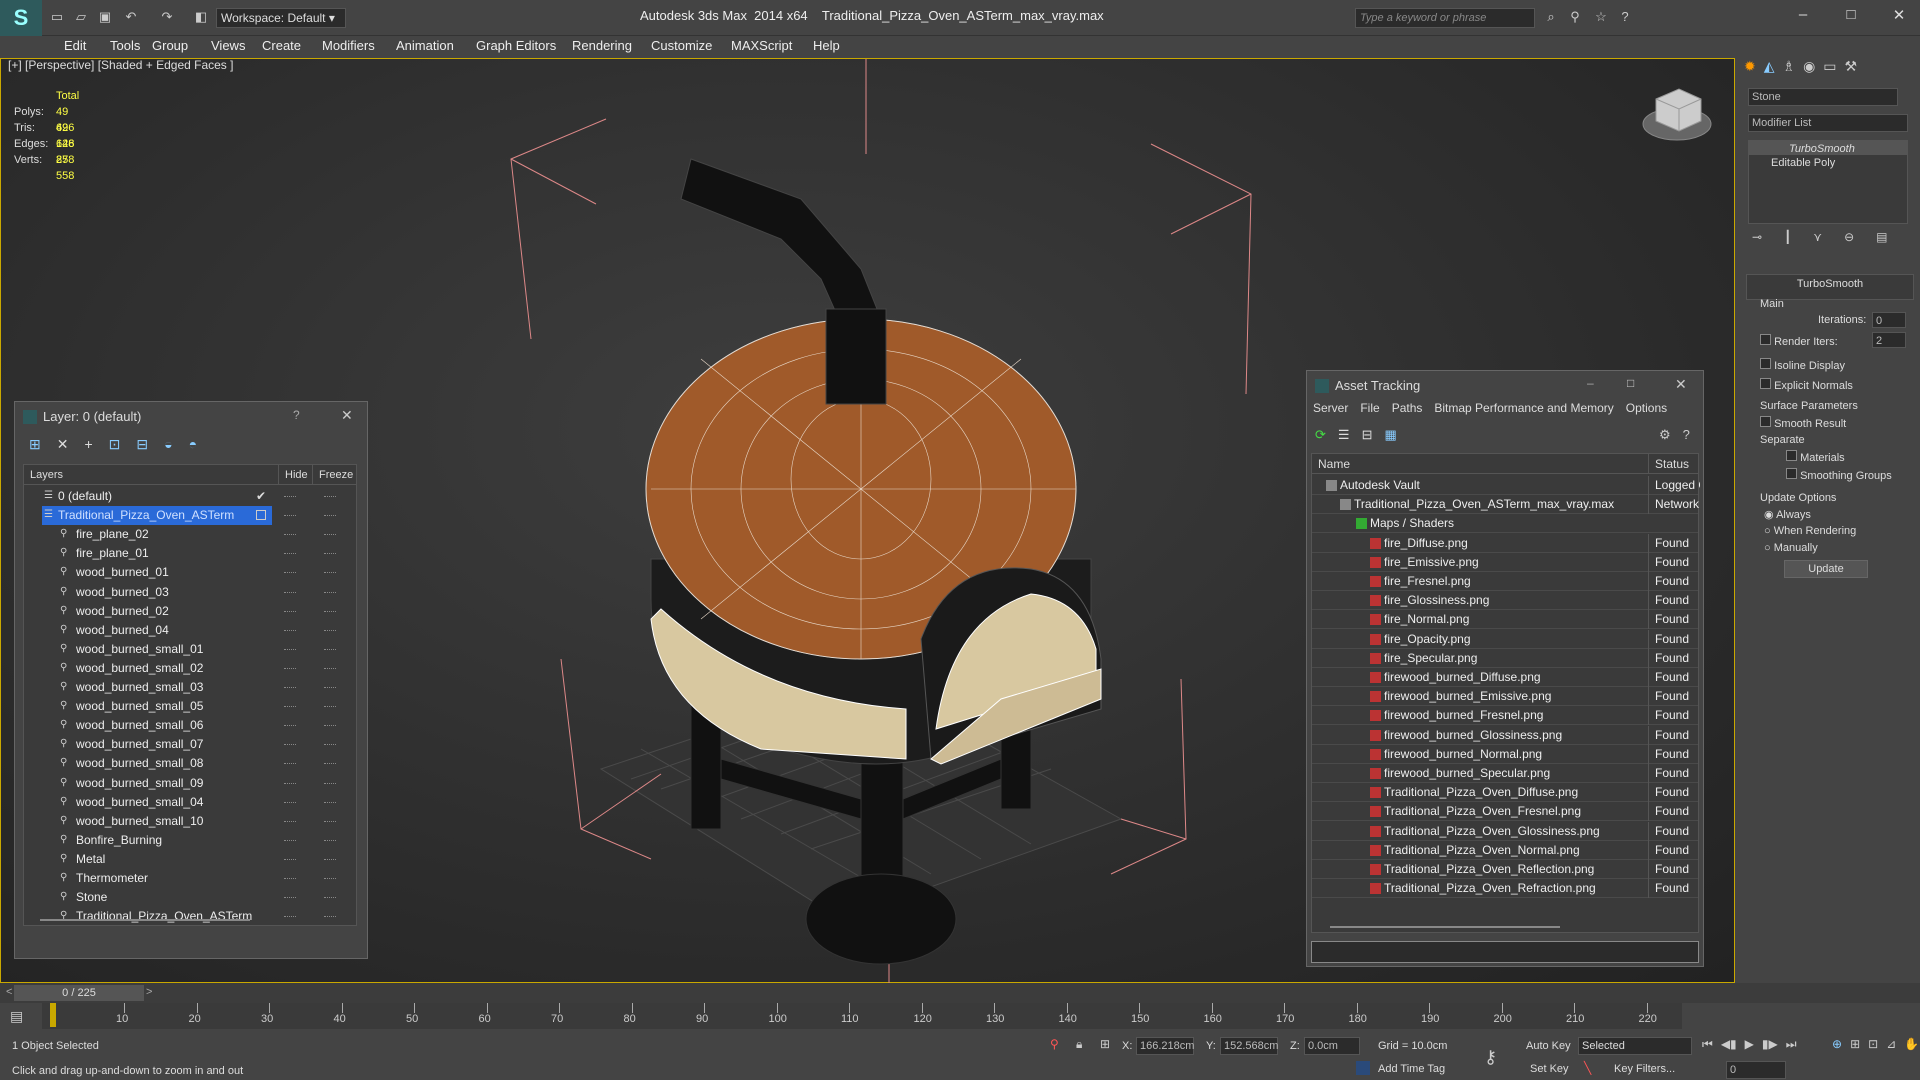 The width and height of the screenshot is (1920, 1080). What do you see at coordinates (190, 859) in the screenshot?
I see `layer-row: ⚲ Metal` at bounding box center [190, 859].